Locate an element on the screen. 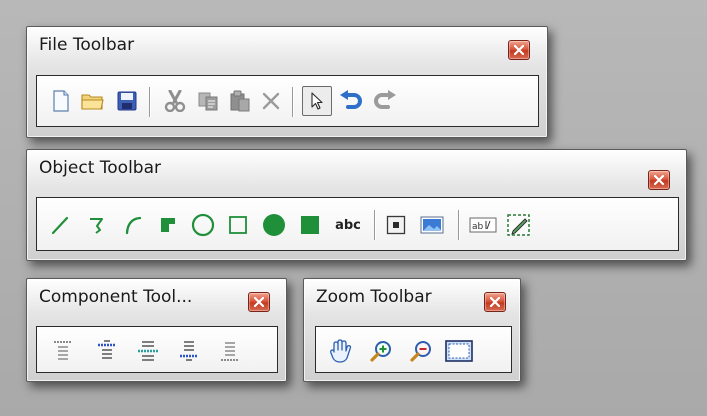 The width and height of the screenshot is (707, 416). save-button is located at coordinates (127, 101).